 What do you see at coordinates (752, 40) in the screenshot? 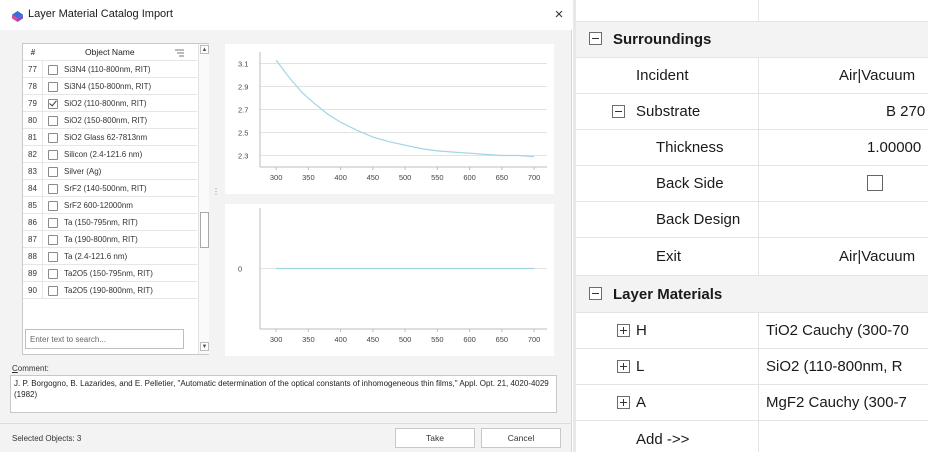
I see `category-surroundings: Surroundings` at bounding box center [752, 40].